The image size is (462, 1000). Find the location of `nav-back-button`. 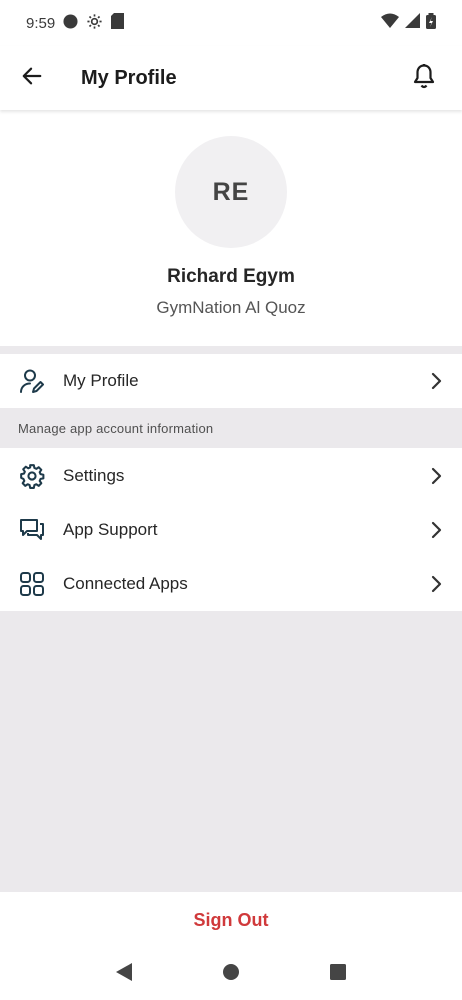

nav-back-button is located at coordinates (124, 974).